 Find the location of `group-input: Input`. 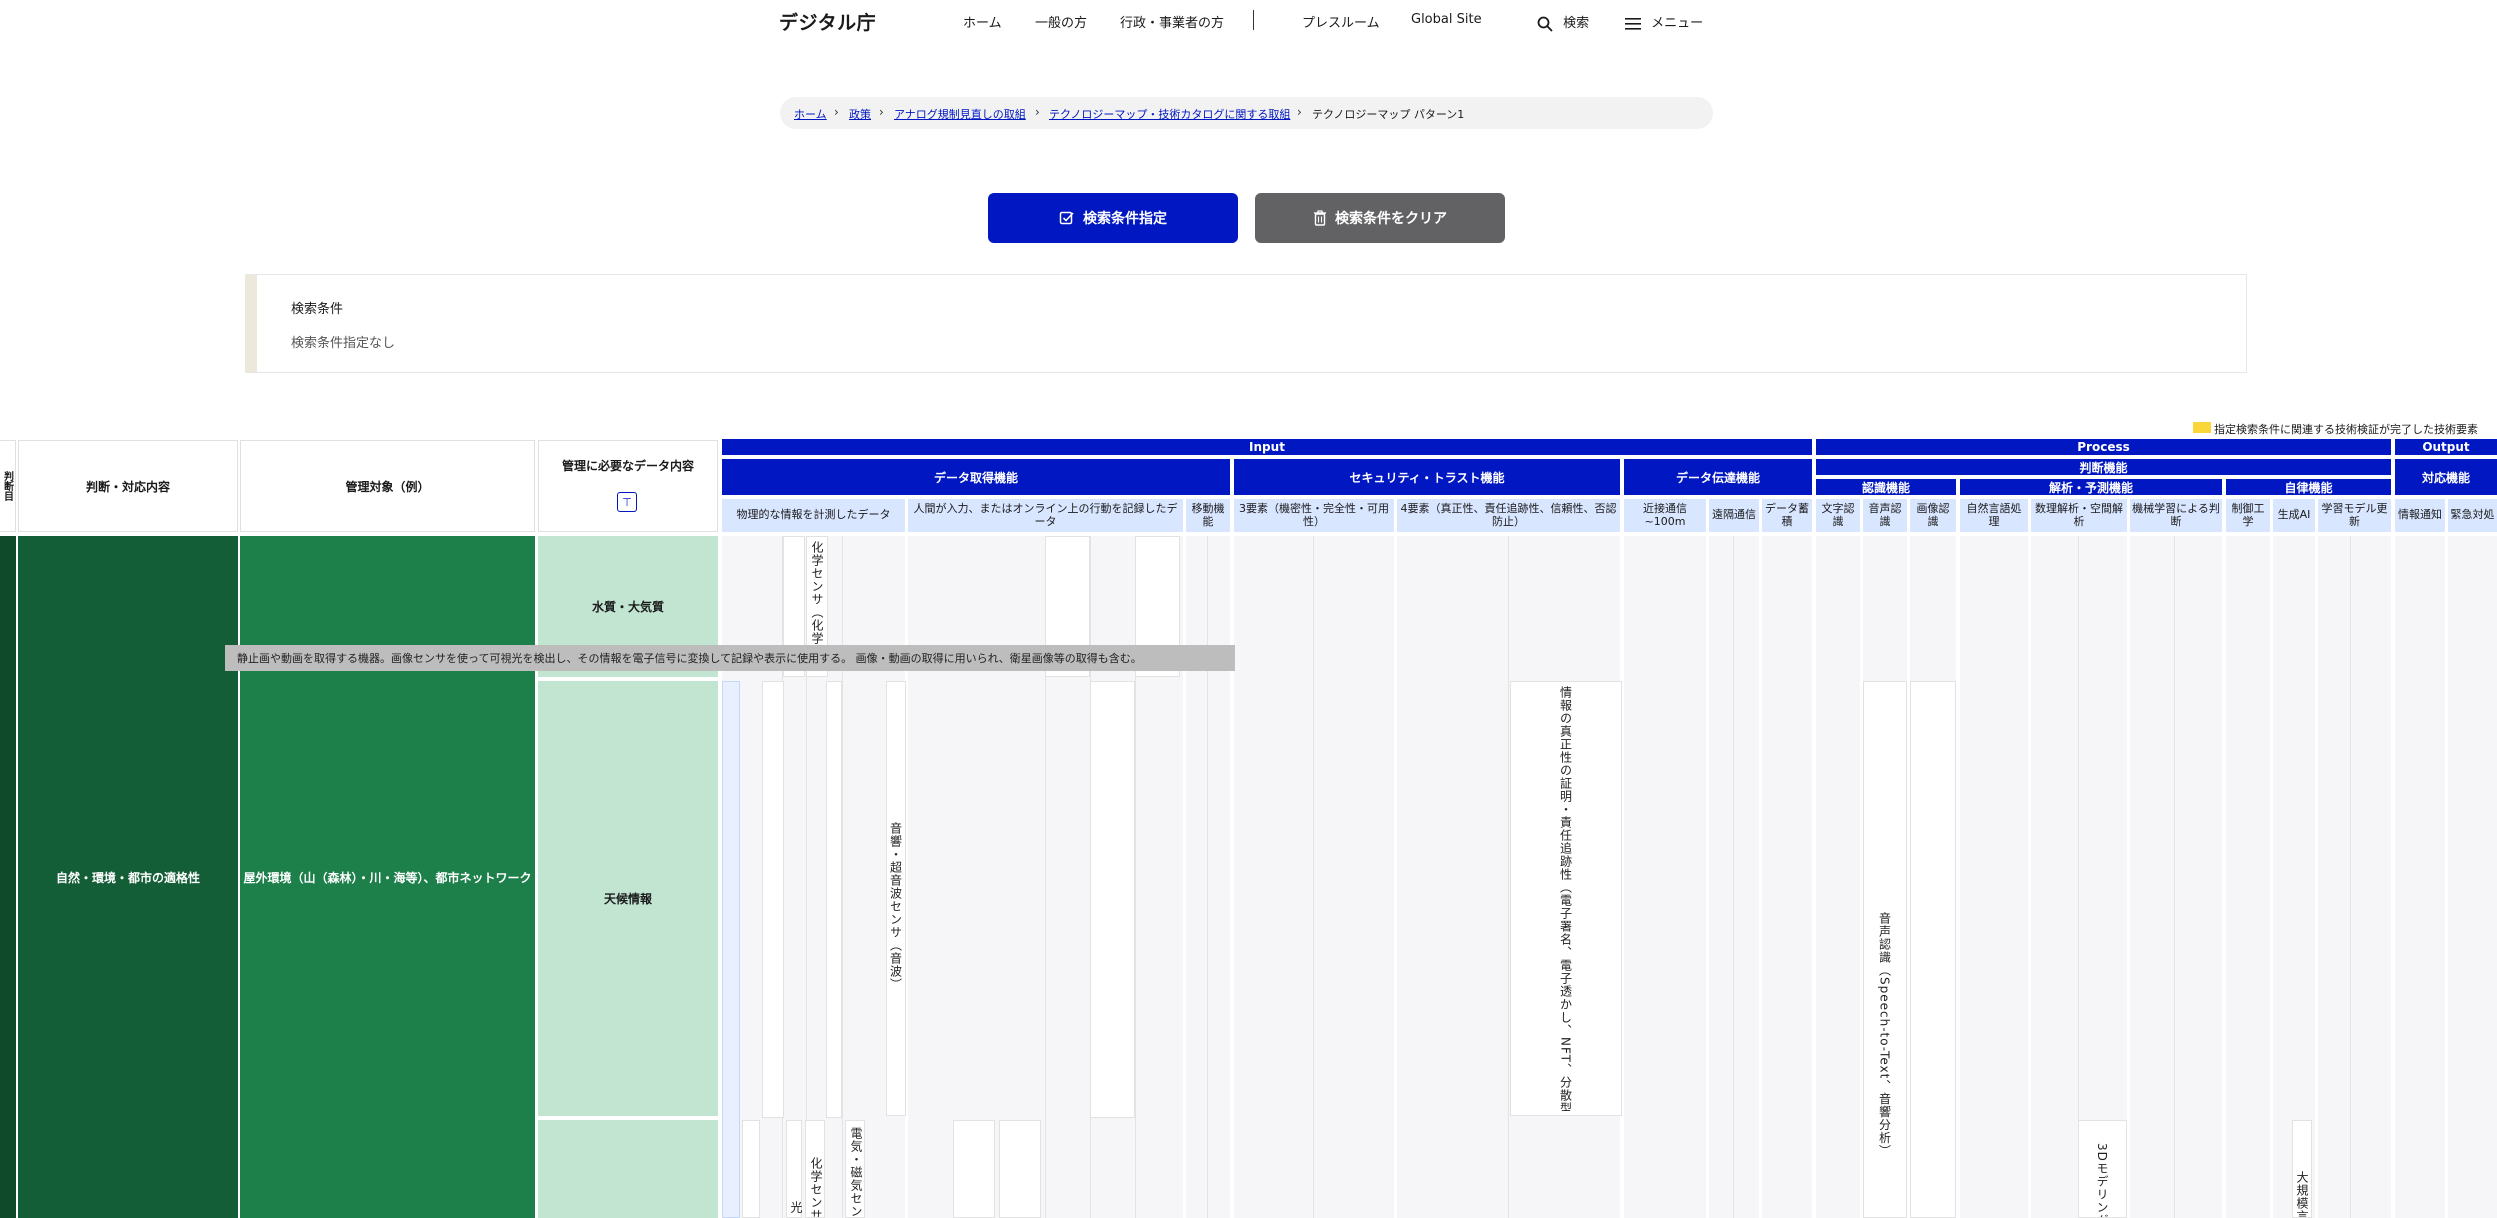

group-input: Input is located at coordinates (1267, 447).